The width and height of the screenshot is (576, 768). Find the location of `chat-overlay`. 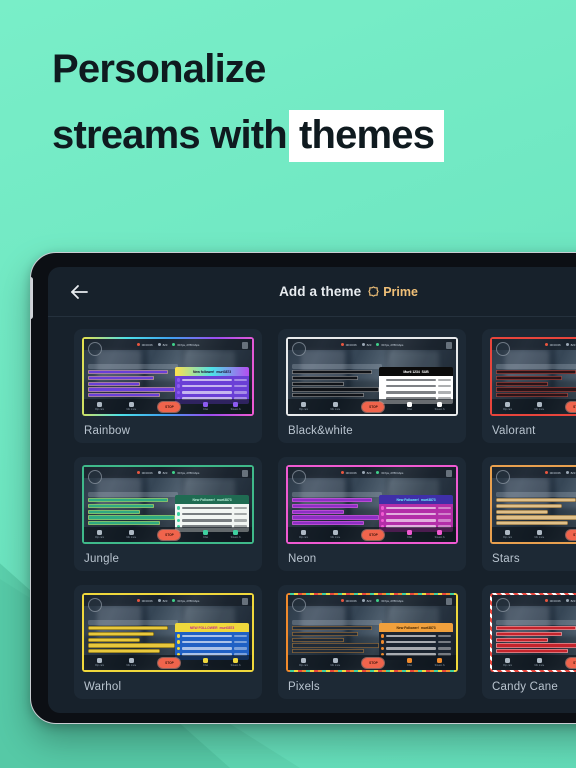

chat-overlay is located at coordinates (536, 509).